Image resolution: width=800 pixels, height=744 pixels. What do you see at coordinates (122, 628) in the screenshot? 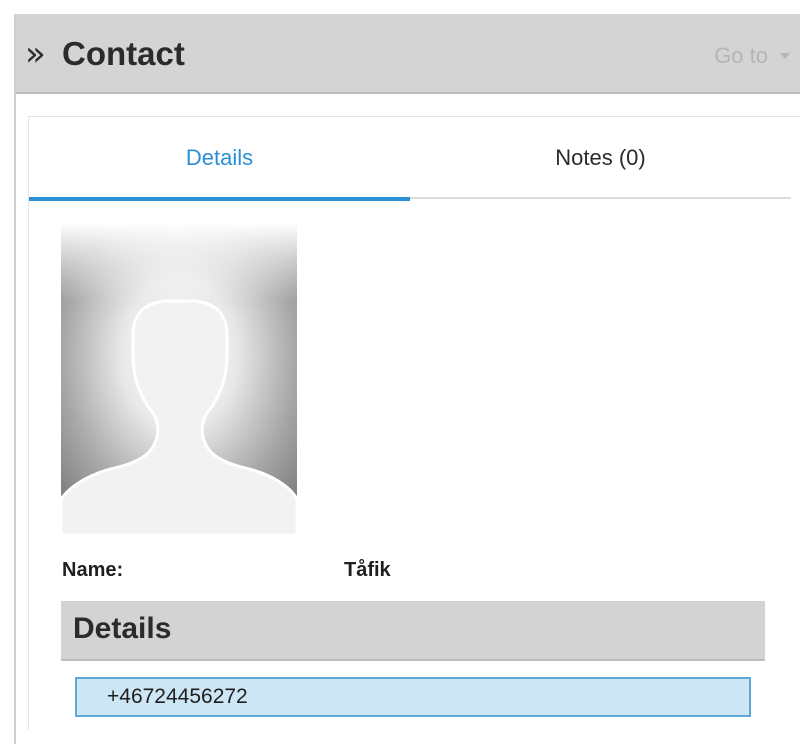
I see `details-section-title: Details` at bounding box center [122, 628].